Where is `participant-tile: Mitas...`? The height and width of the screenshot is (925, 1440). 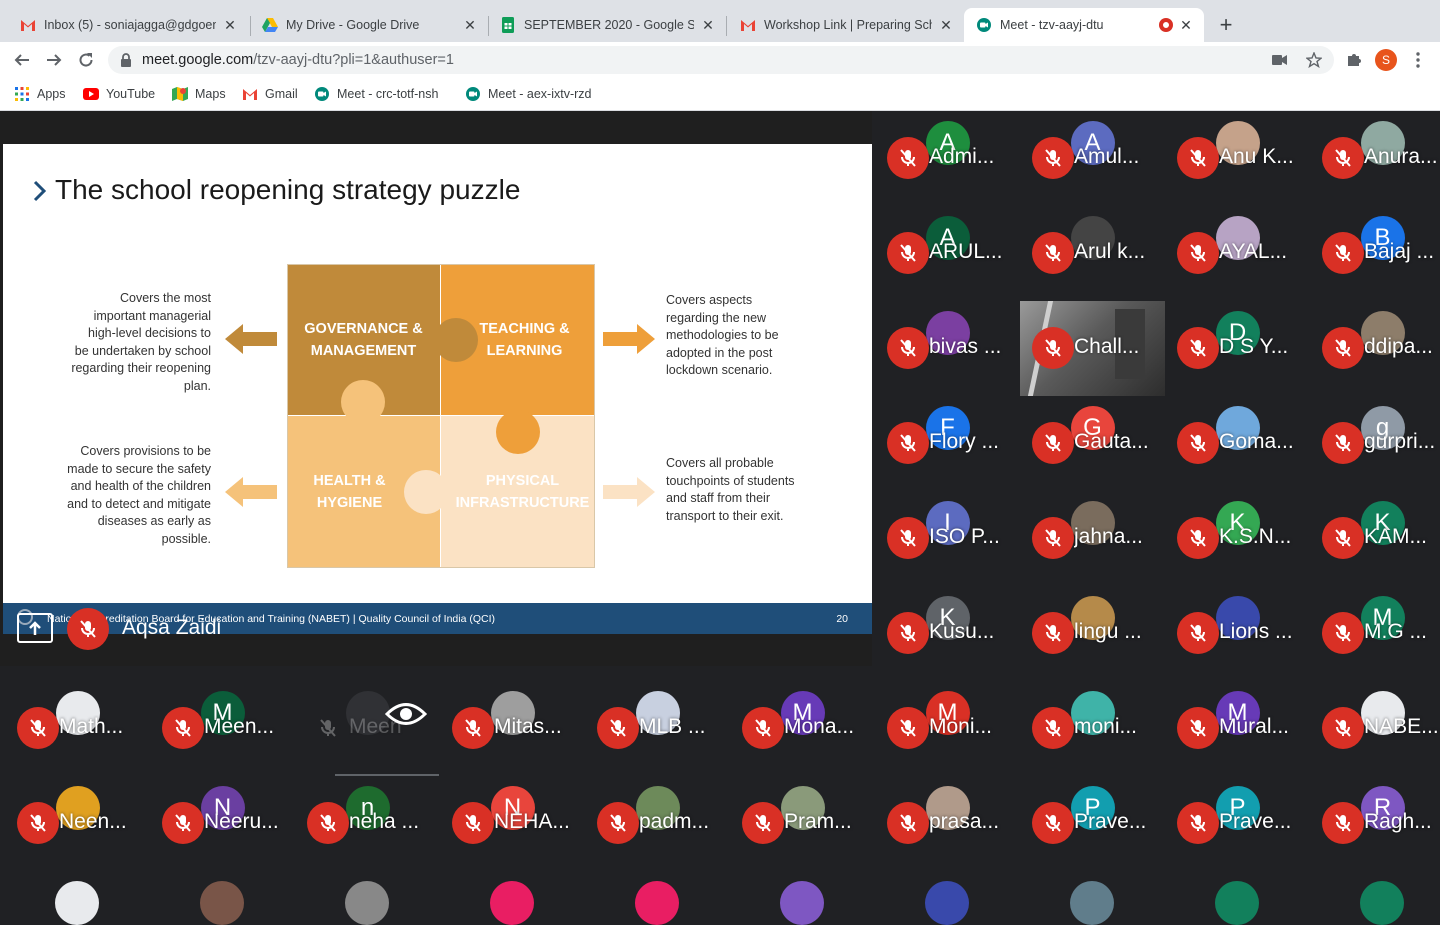 participant-tile: Mitas... is located at coordinates (512, 728).